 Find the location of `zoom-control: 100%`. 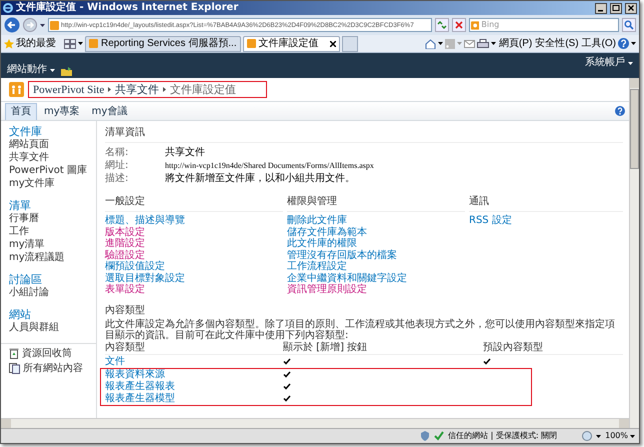

zoom-control: 100% is located at coordinates (620, 436).